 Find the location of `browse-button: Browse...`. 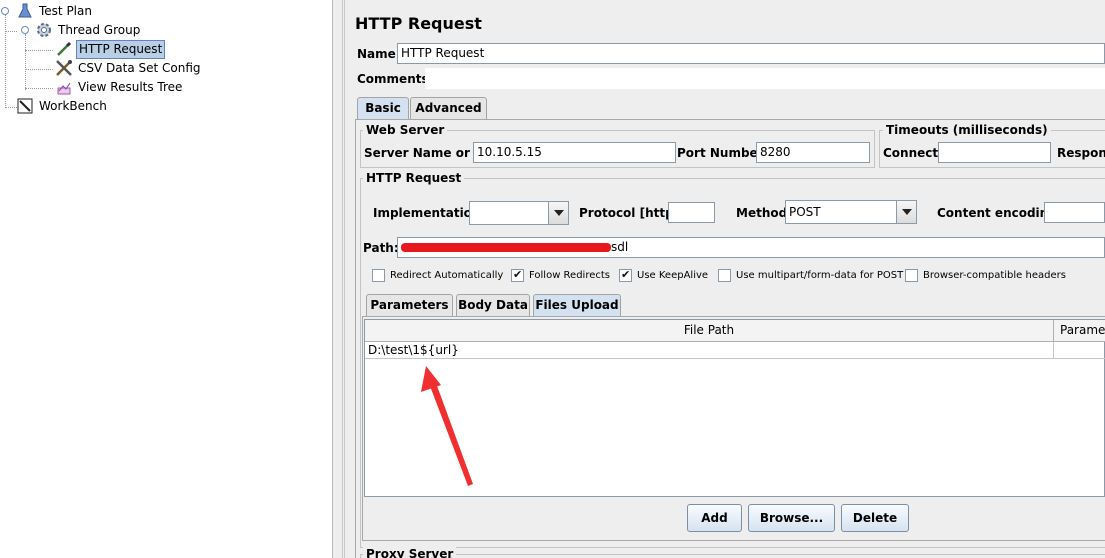

browse-button: Browse... is located at coordinates (791, 518).